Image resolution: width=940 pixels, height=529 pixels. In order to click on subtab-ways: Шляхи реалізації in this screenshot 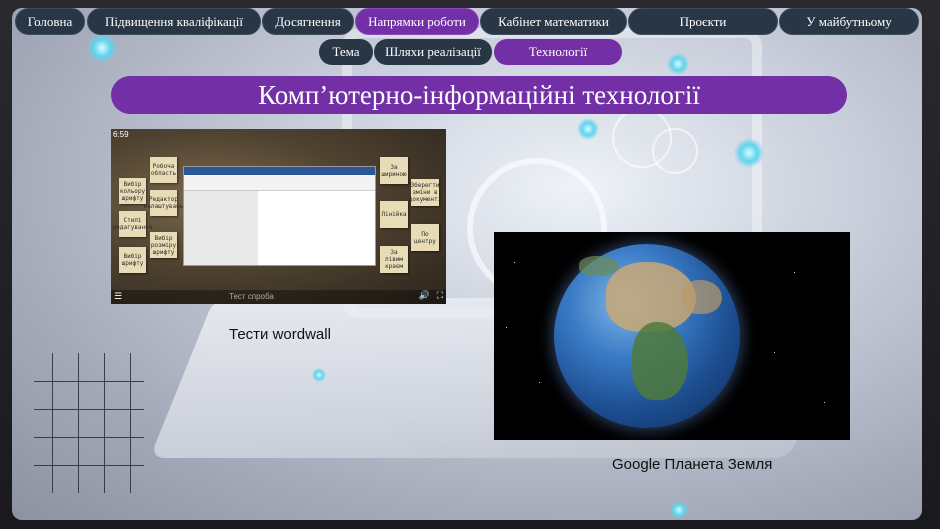, I will do `click(433, 52)`.